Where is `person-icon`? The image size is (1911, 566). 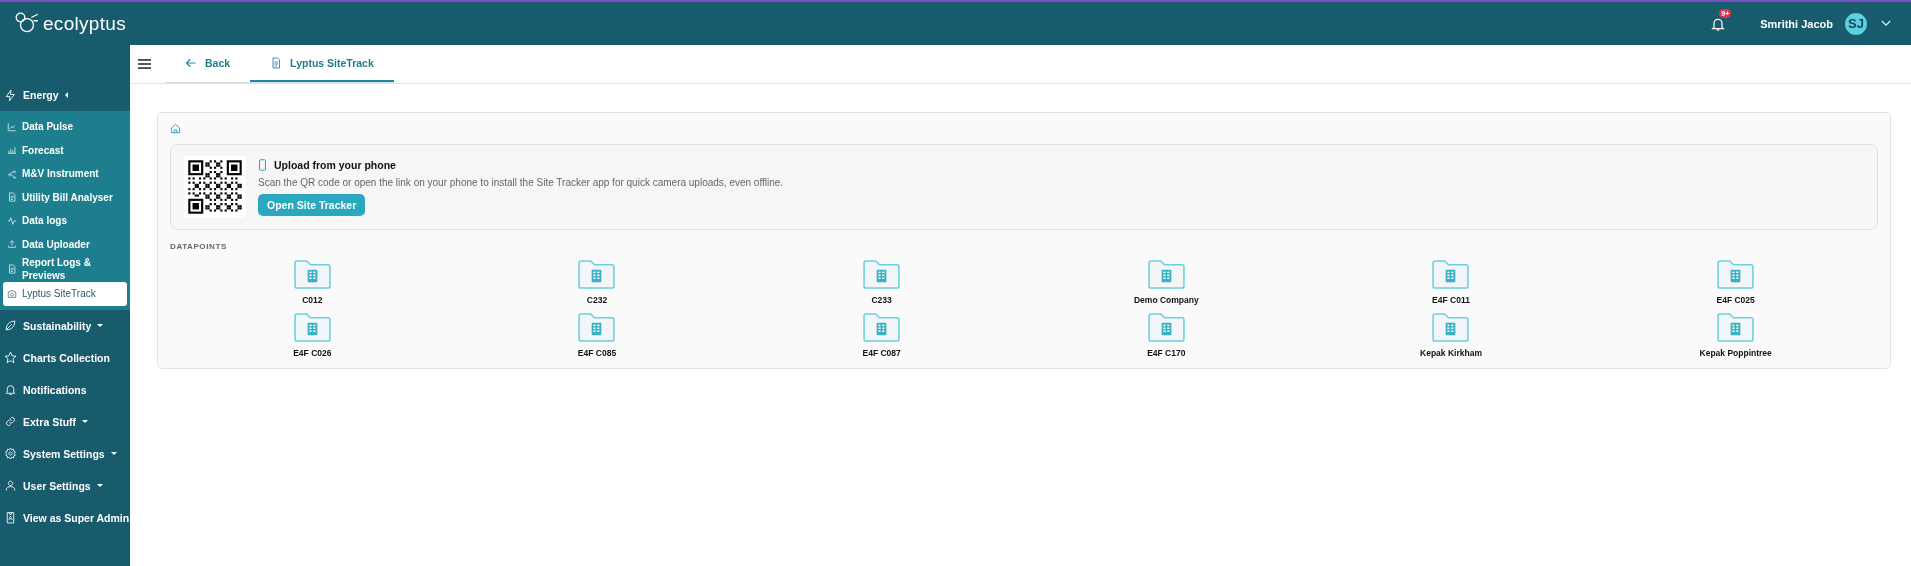
person-icon is located at coordinates (10, 485).